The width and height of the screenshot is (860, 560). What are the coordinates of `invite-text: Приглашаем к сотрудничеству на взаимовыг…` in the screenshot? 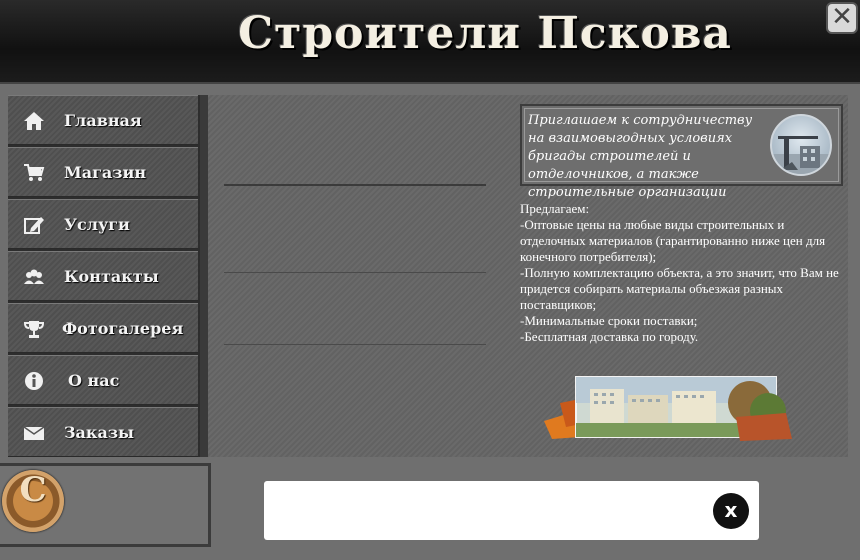 It's located at (640, 156).